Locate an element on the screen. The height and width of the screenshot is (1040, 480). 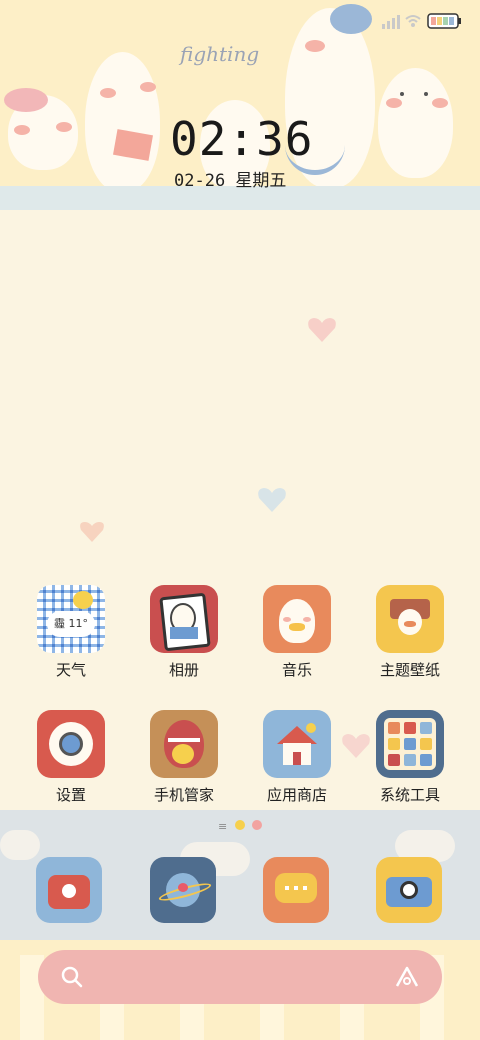
dock-messages is located at coordinates (298, 892).